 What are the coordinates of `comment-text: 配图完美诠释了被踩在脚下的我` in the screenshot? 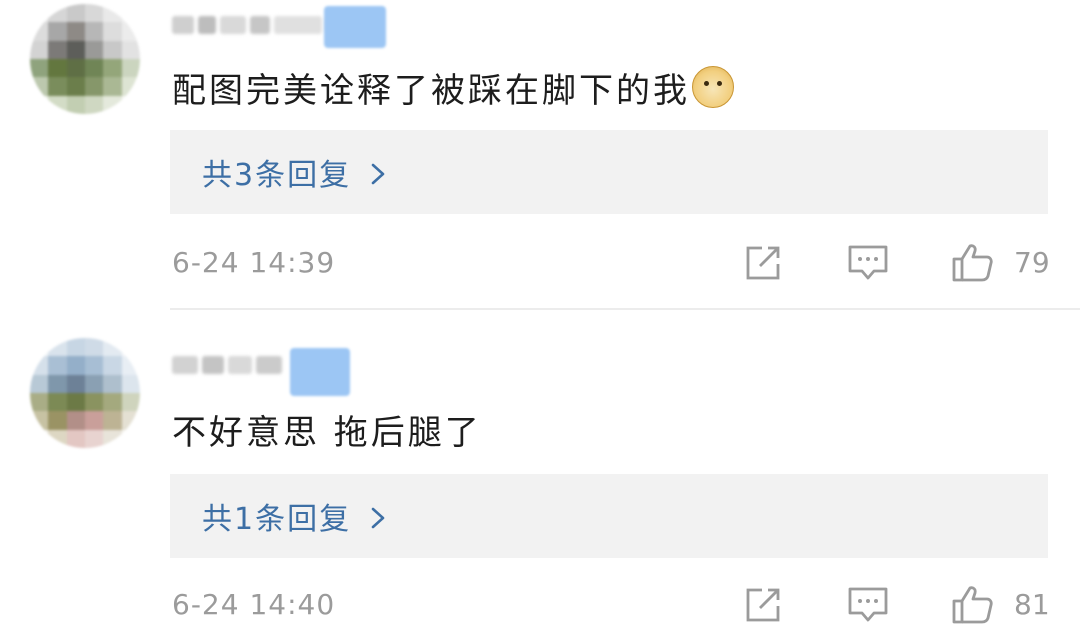 It's located at (453, 87).